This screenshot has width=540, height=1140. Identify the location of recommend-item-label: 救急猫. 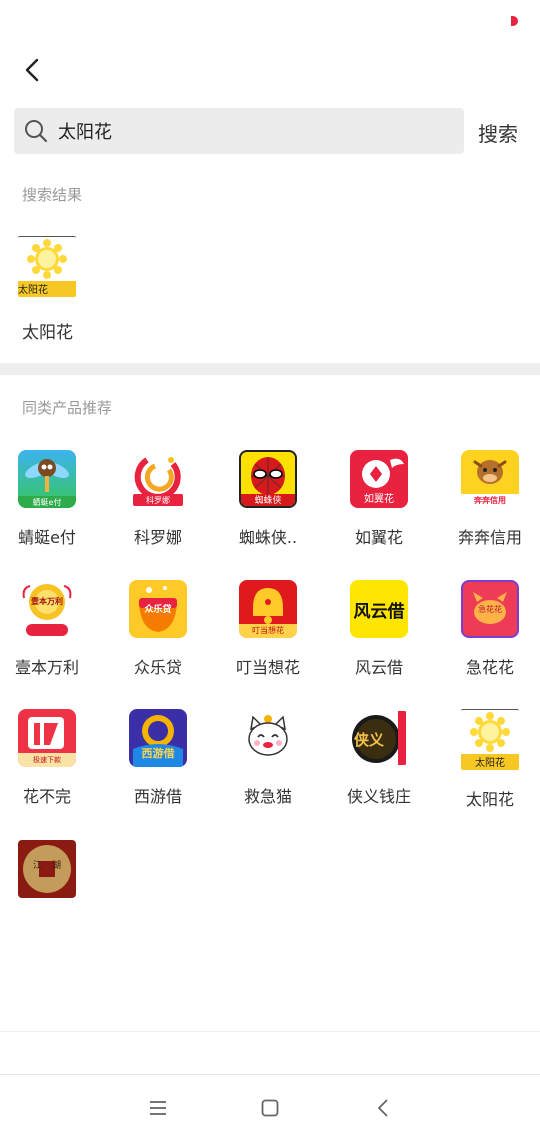
(267, 796).